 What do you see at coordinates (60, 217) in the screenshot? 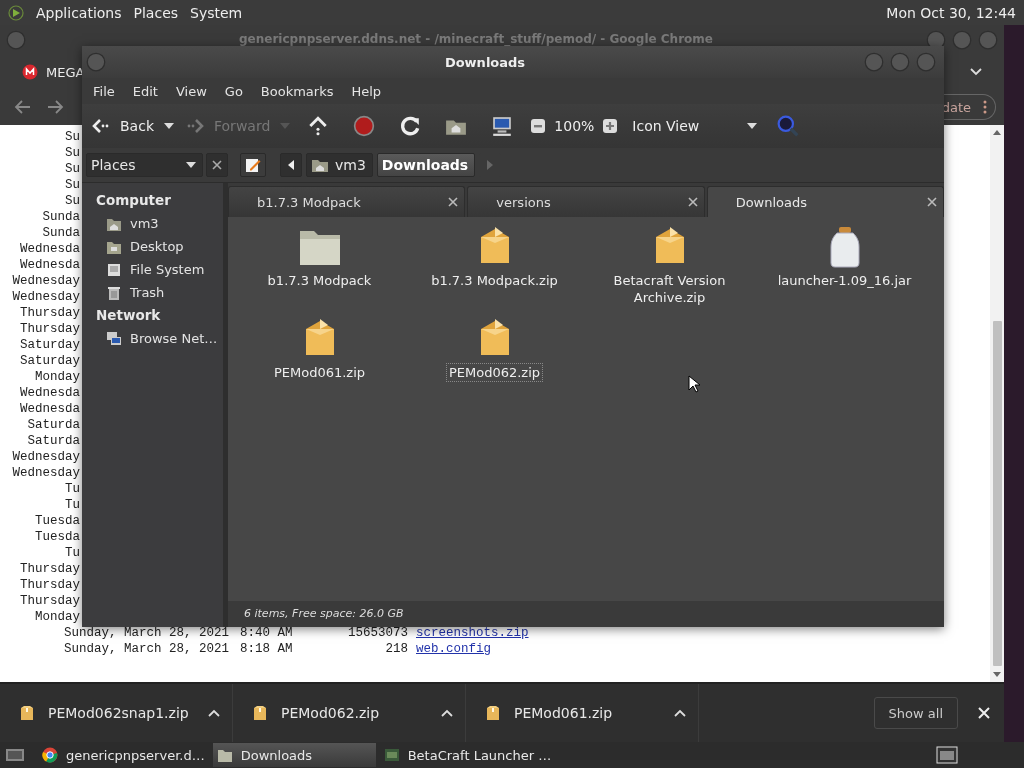
I see `listing-text: Sunda` at bounding box center [60, 217].